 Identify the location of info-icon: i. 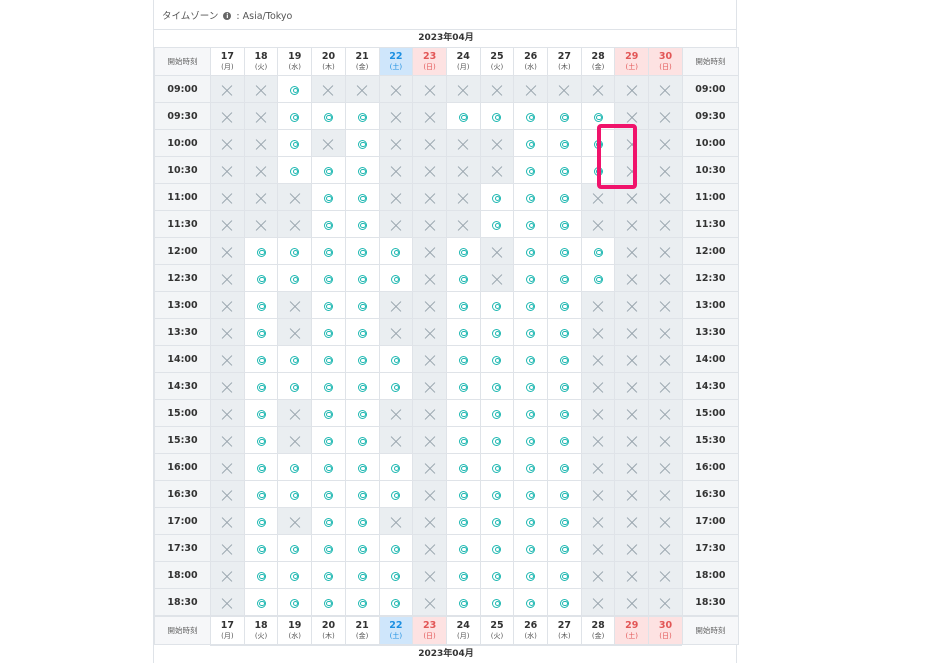
(227, 16).